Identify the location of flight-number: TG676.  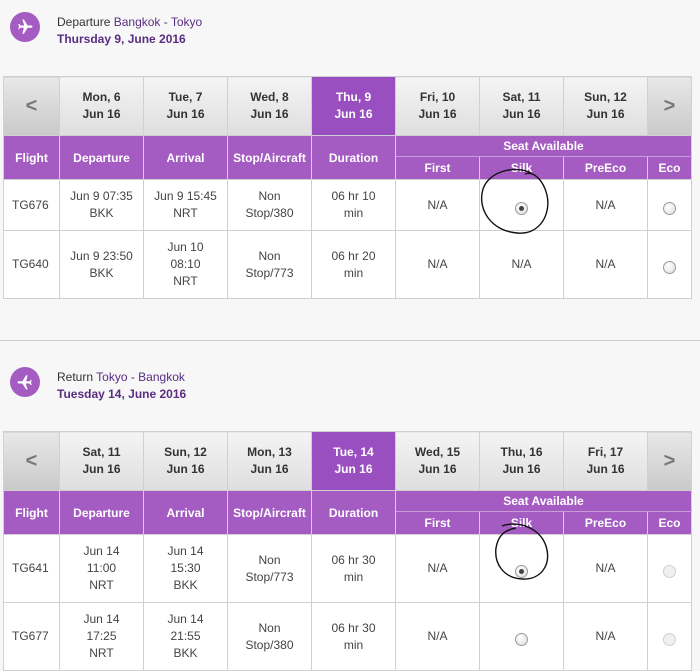
(31, 205).